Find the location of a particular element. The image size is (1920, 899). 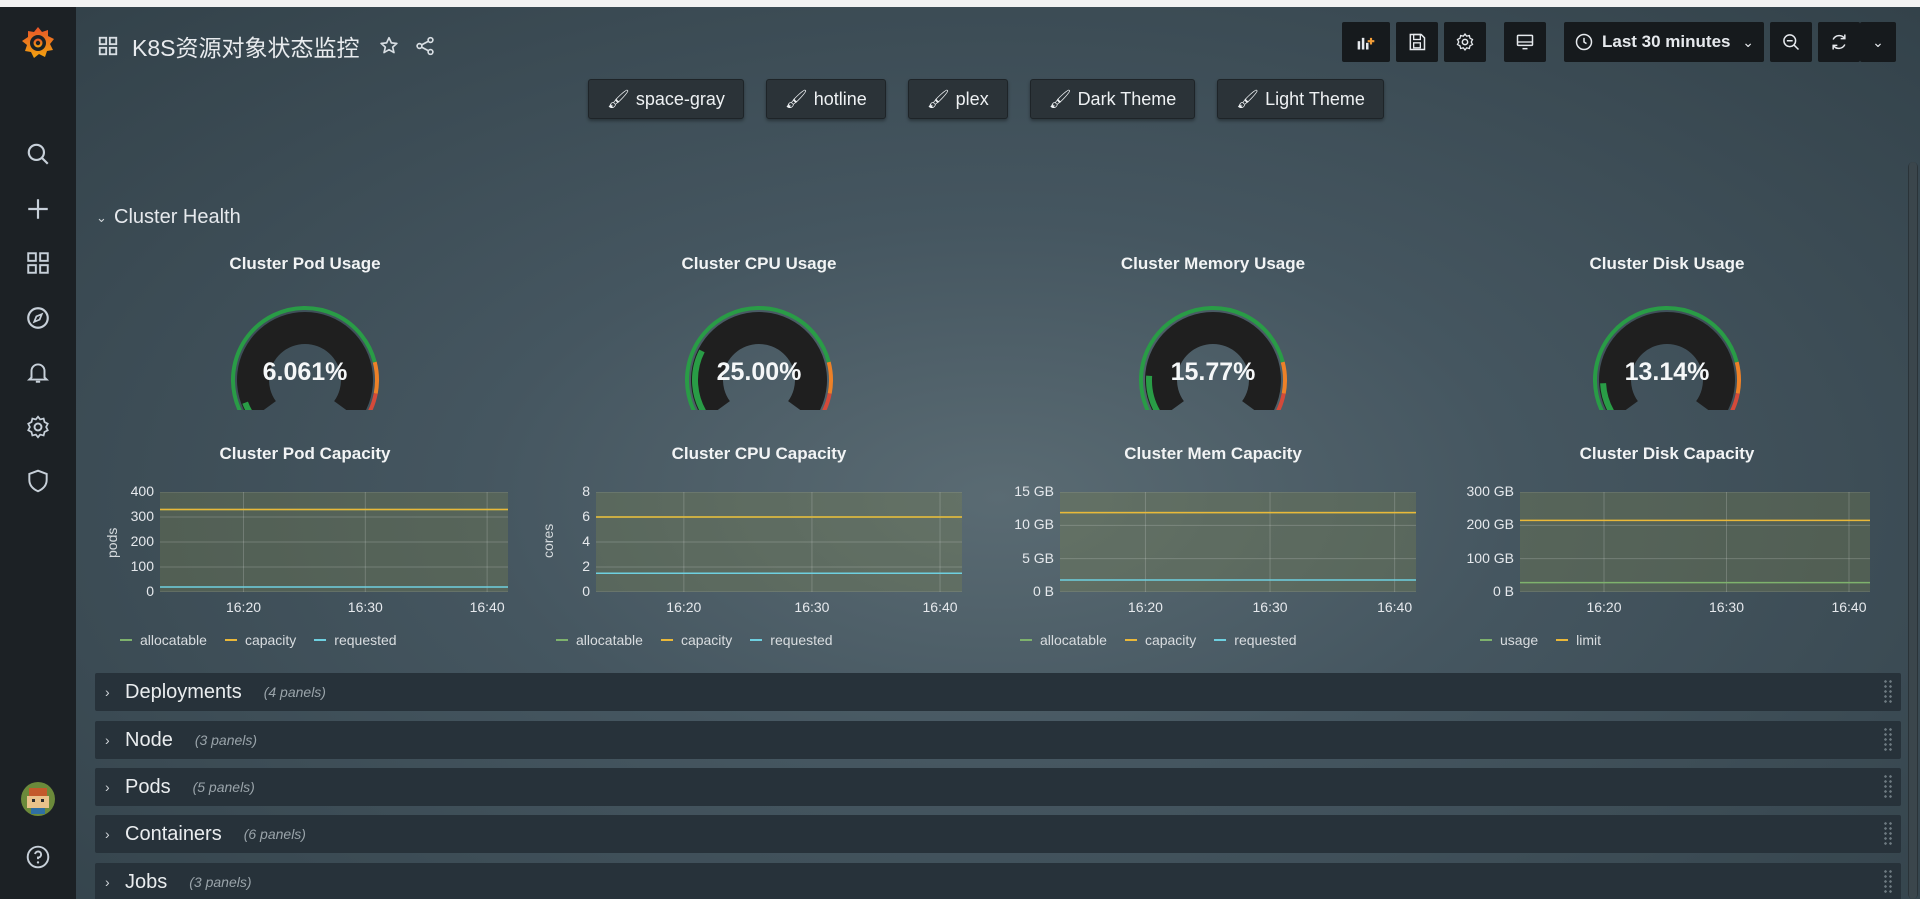

legend-item: limit is located at coordinates (1578, 640).